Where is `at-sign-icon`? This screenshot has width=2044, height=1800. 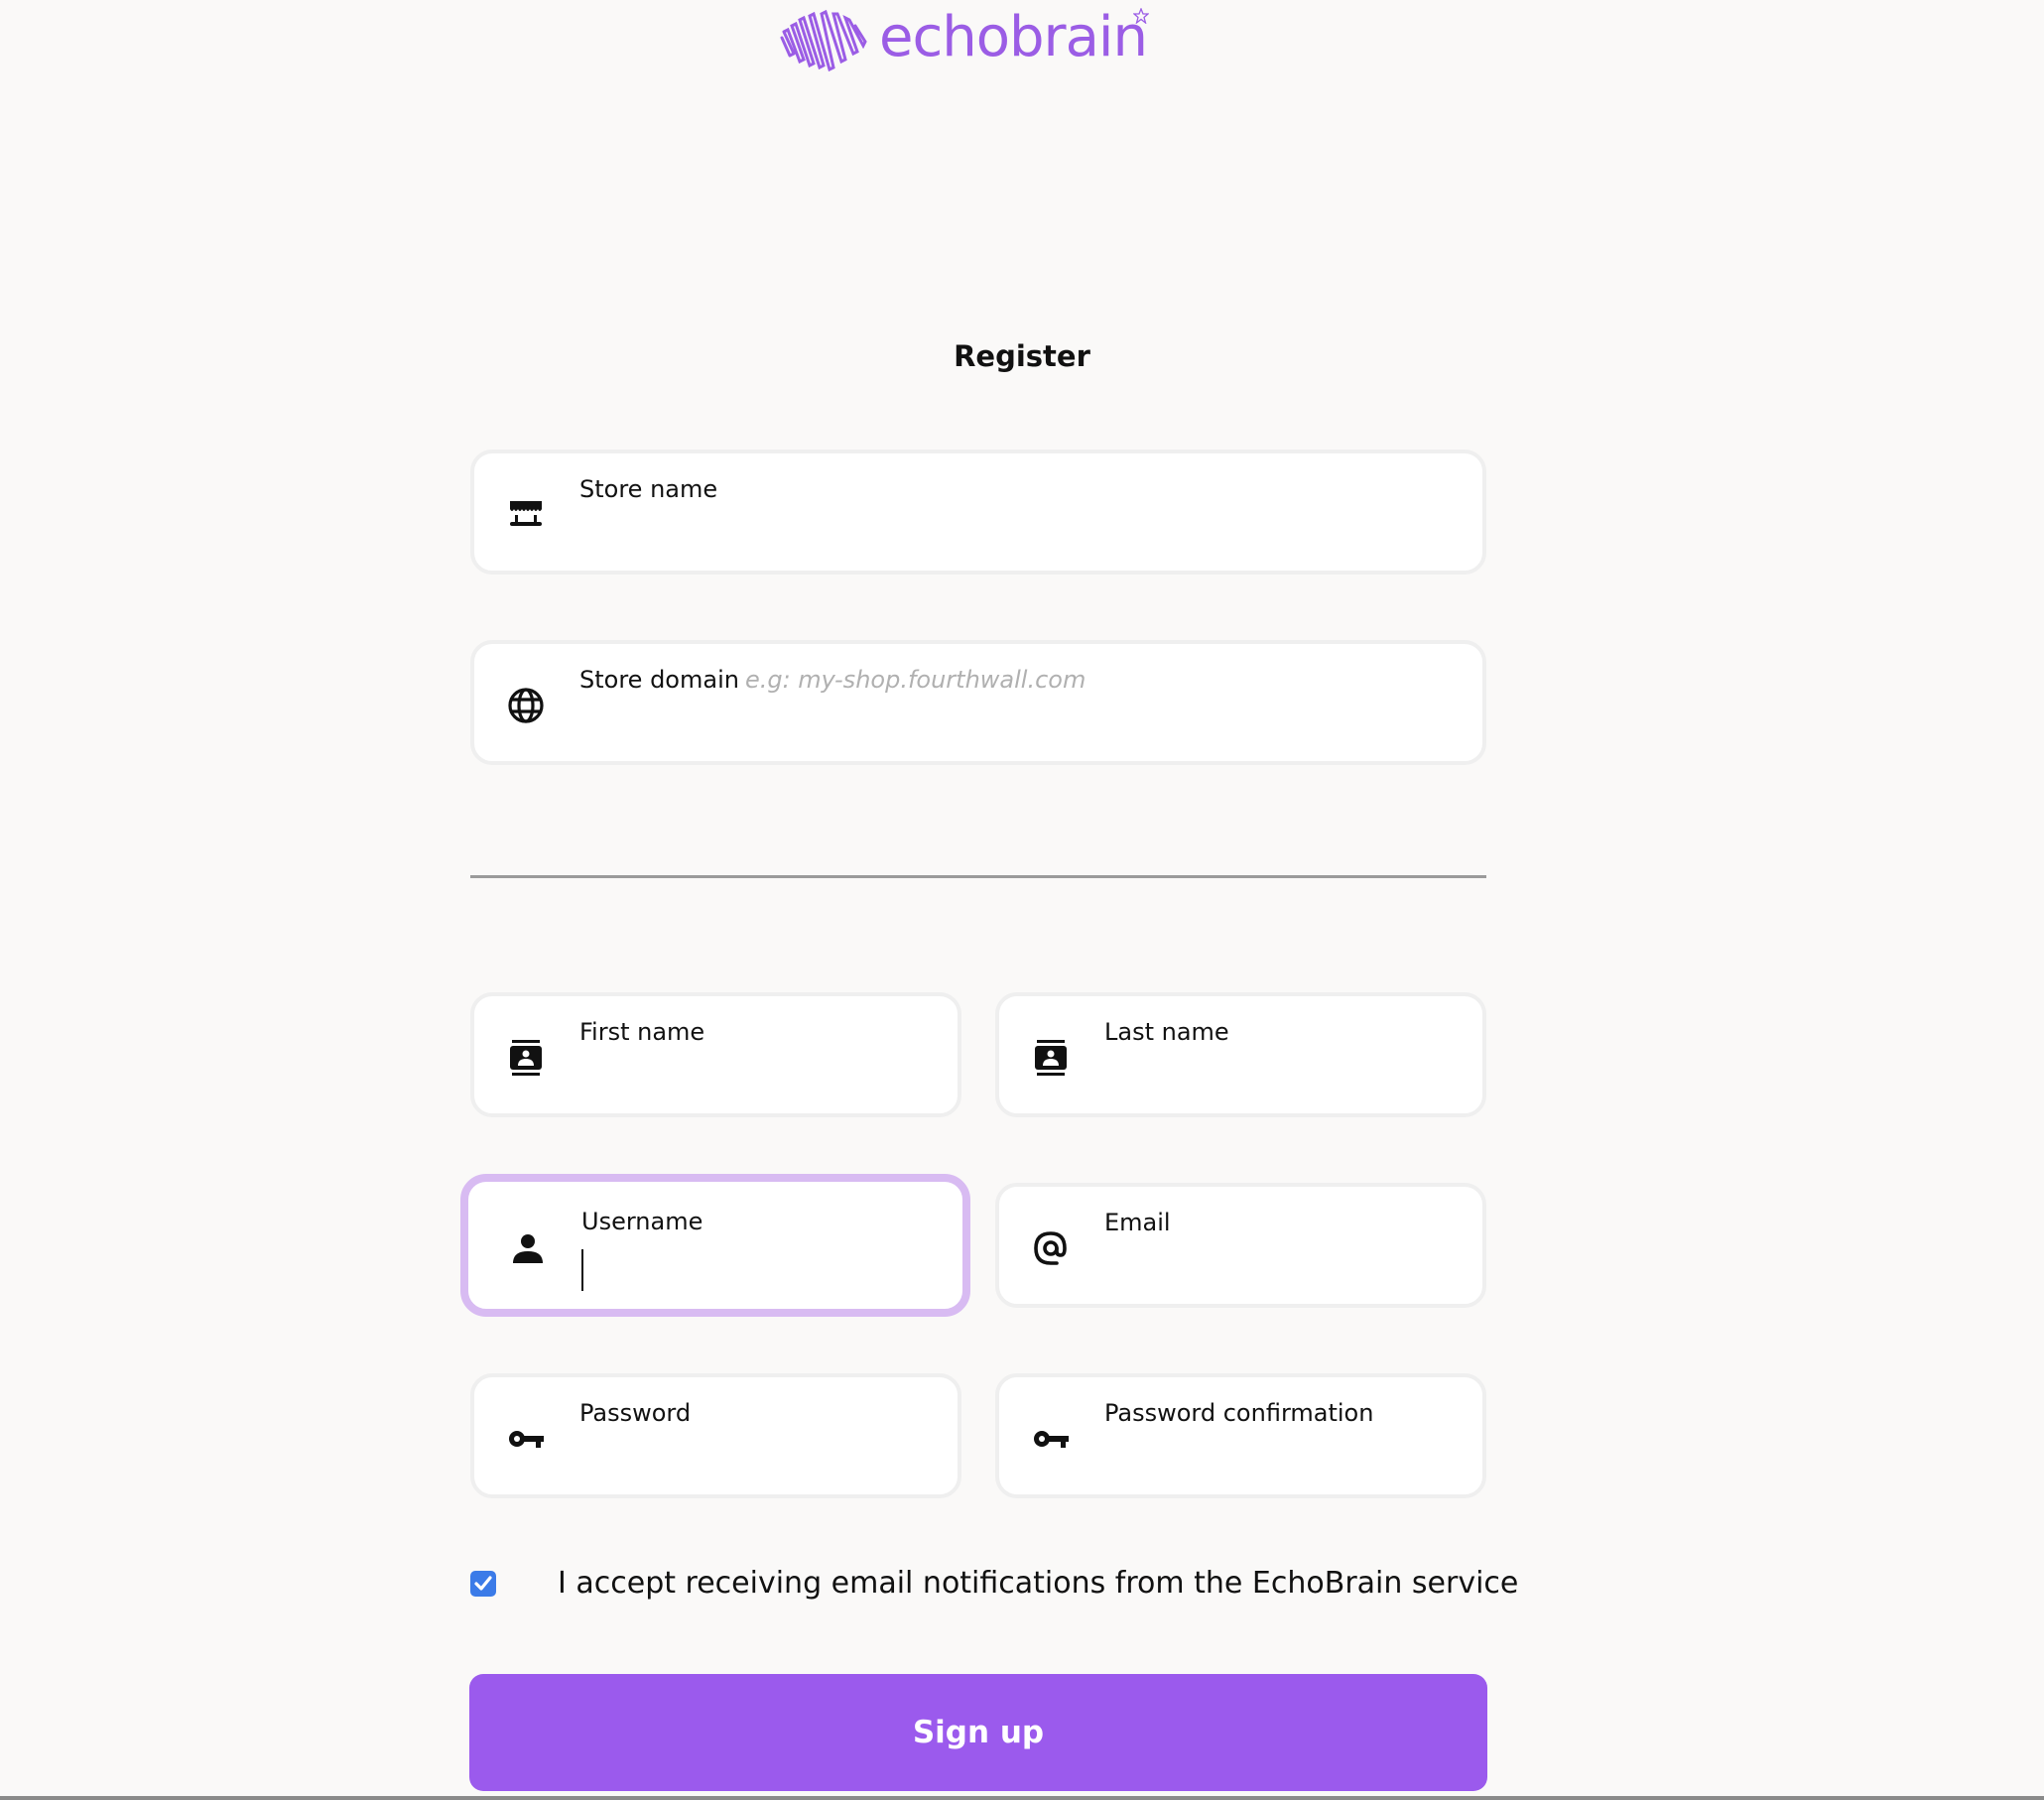 at-sign-icon is located at coordinates (1050, 1248).